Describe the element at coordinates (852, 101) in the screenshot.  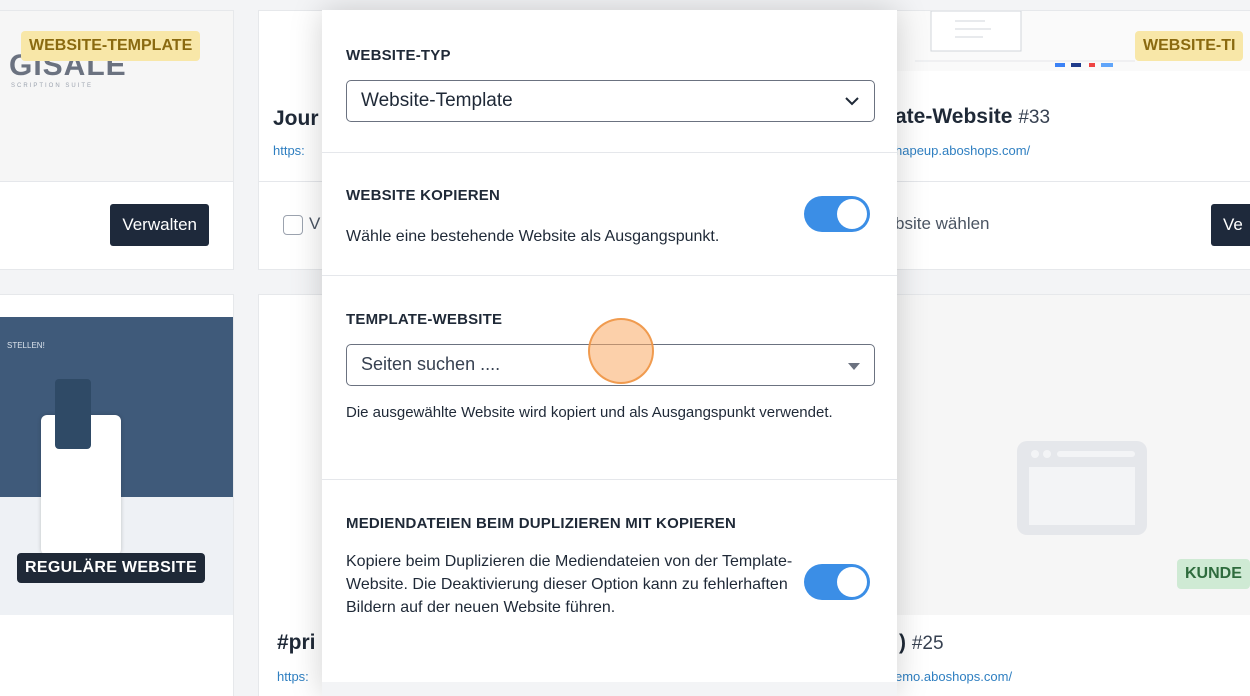
I see `chevron-down-icon` at that location.